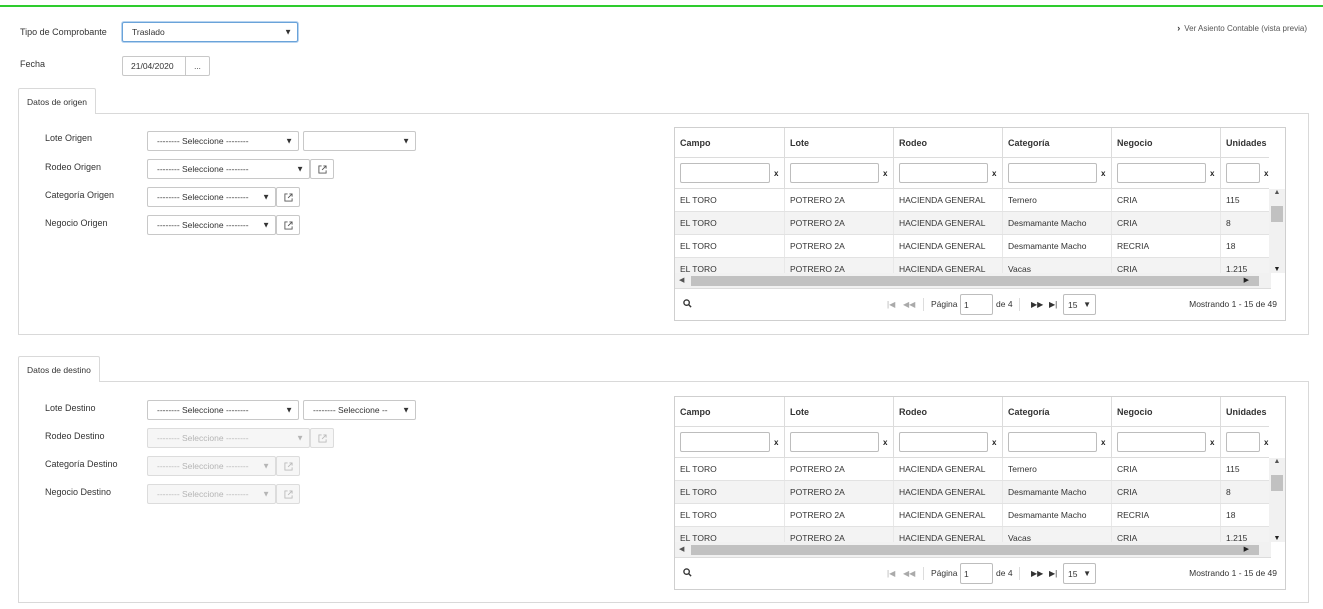 The image size is (1323, 609). Describe the element at coordinates (1057, 492) in the screenshot. I see `table-cell: Desmamante Macho` at that location.